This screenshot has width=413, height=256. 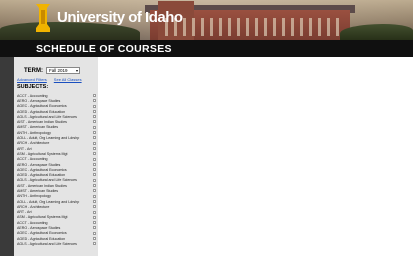 What do you see at coordinates (104, 49) in the screenshot?
I see `page-title: SCHEDULE OF COURSES` at bounding box center [104, 49].